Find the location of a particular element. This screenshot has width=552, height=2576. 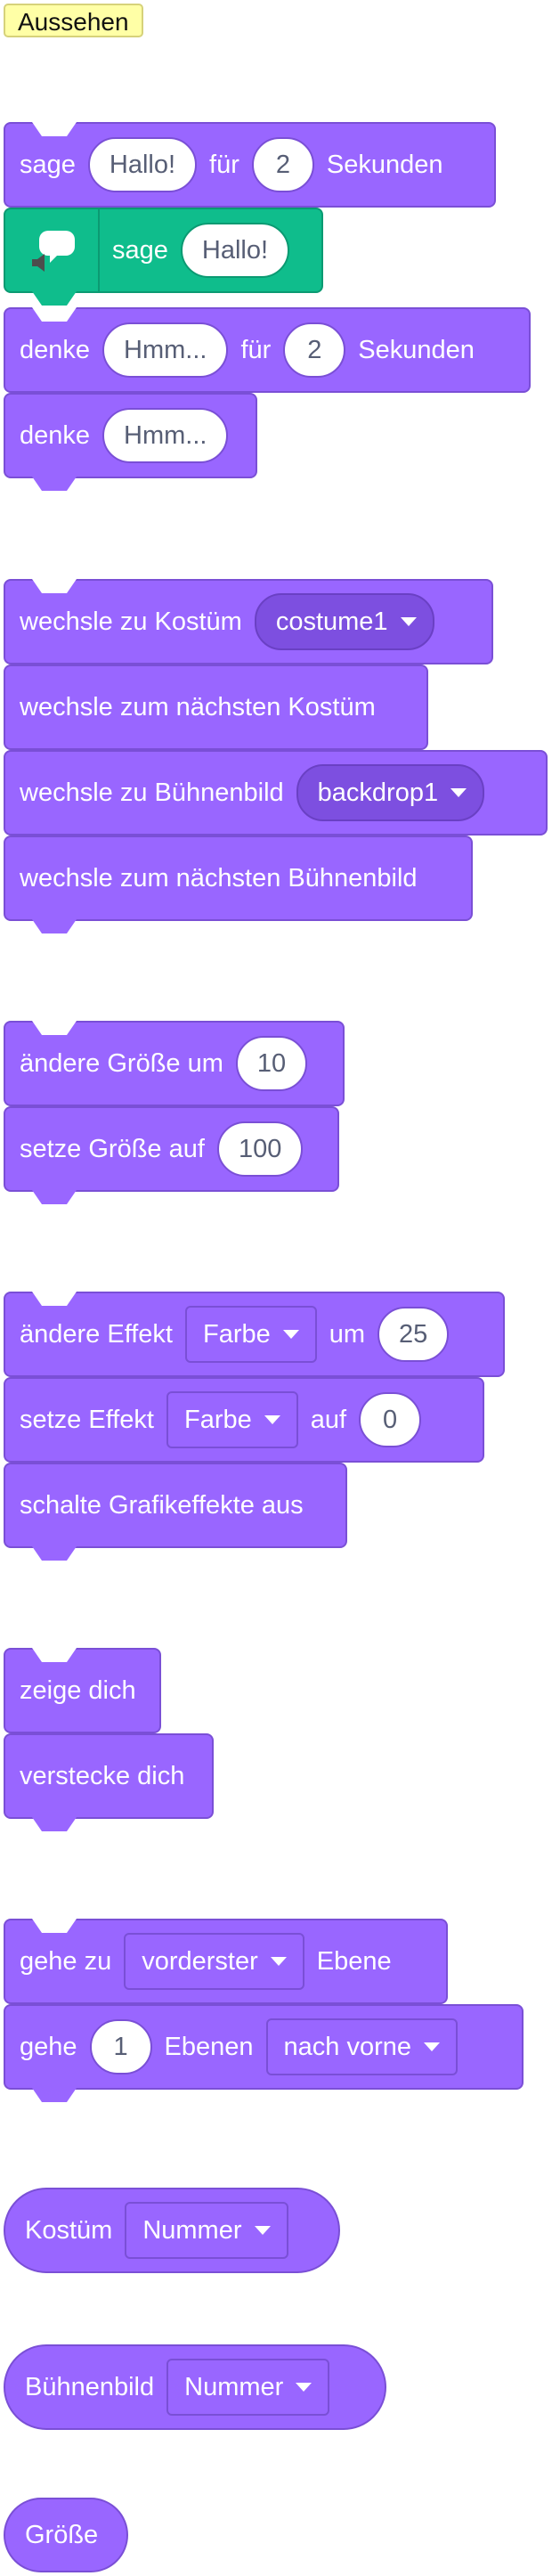

set-size-block: setze Größe auf 100 is located at coordinates (172, 1155).